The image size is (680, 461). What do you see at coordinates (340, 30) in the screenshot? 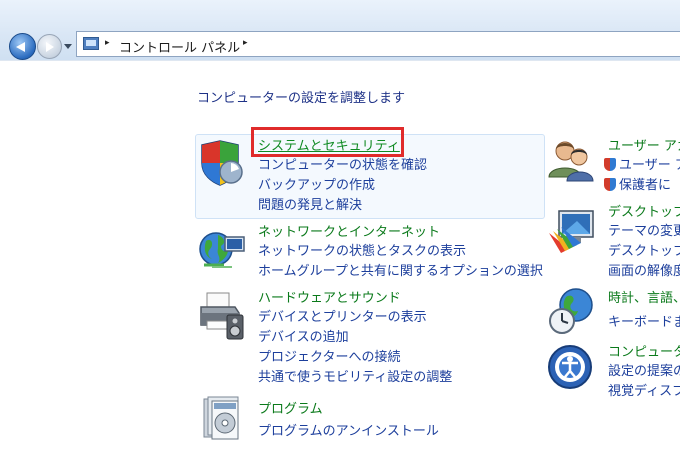
I see `navigation-bar: ▸ コントロール パネル ▸` at bounding box center [340, 30].